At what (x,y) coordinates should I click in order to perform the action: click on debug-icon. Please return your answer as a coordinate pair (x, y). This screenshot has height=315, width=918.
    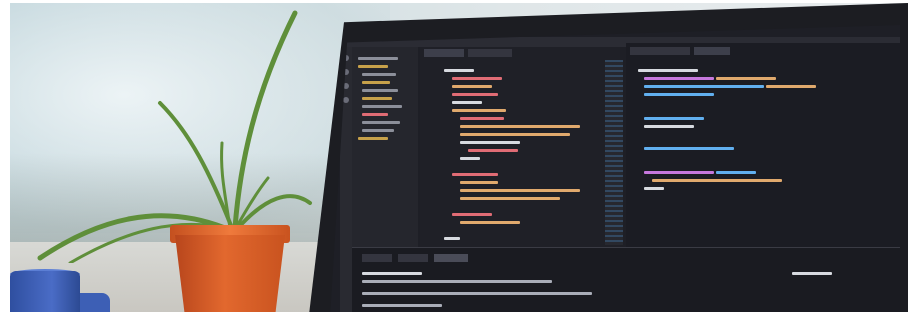
    Looking at the image, I should click on (346, 100).